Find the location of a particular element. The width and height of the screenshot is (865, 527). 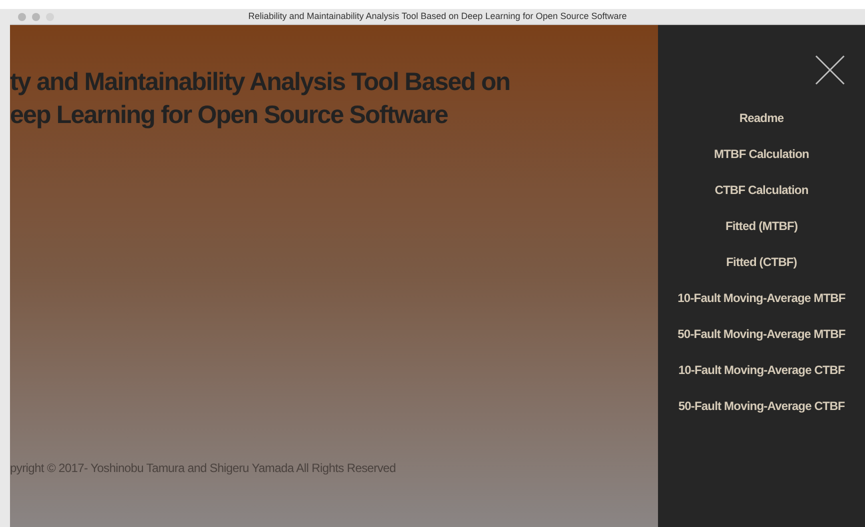

menu-item: MTBF Calculation is located at coordinates (761, 154).